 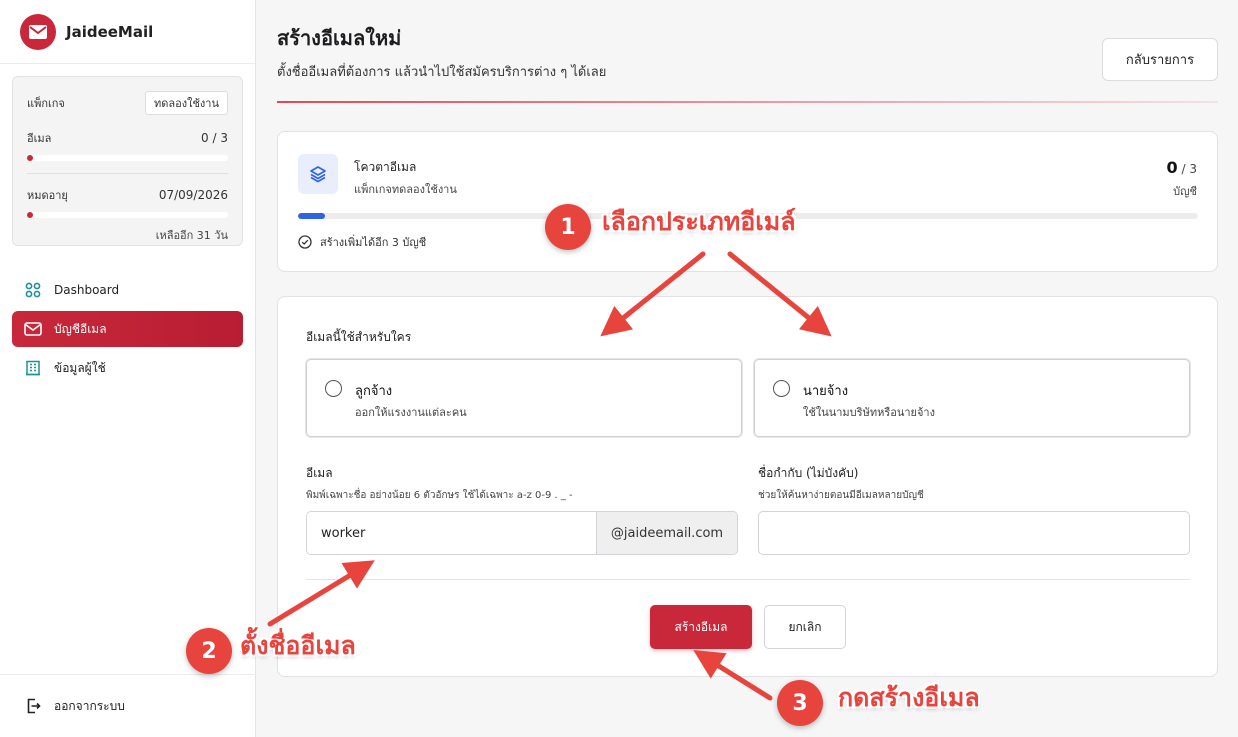 I want to click on brand: JaideeMail, so click(x=127, y=32).